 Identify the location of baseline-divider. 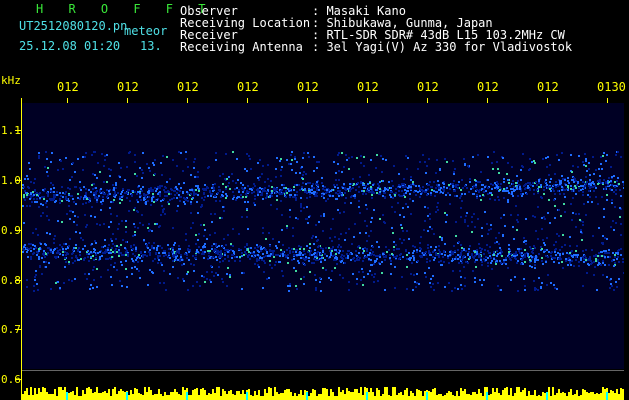
(323, 370).